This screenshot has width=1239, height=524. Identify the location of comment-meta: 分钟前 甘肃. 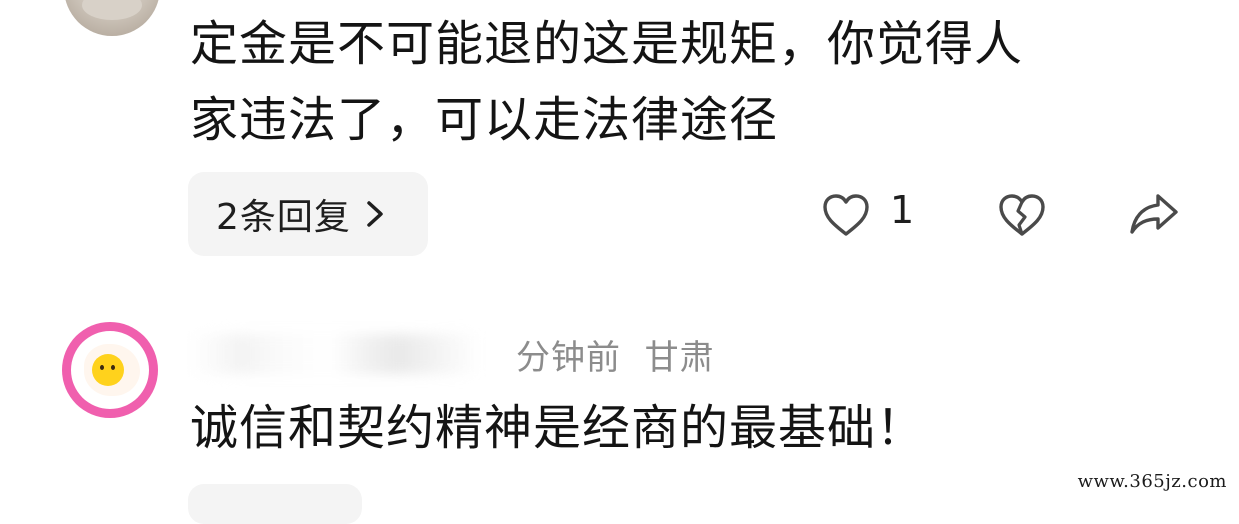
(452, 354).